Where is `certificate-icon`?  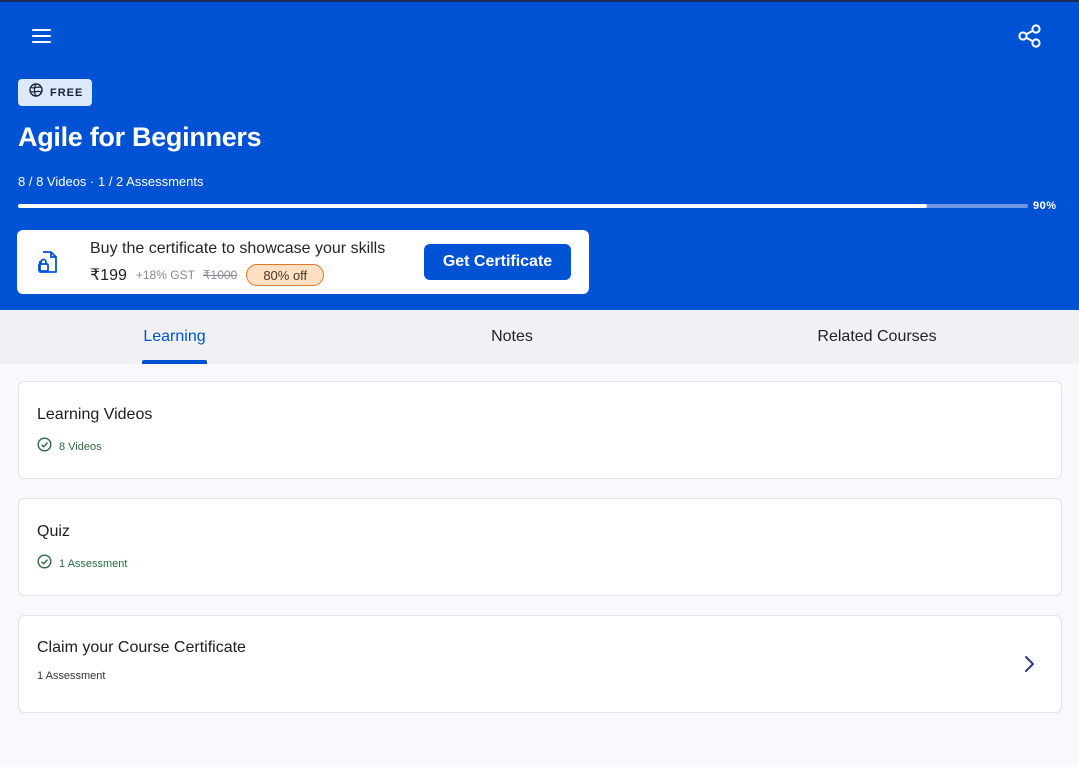 certificate-icon is located at coordinates (48, 262).